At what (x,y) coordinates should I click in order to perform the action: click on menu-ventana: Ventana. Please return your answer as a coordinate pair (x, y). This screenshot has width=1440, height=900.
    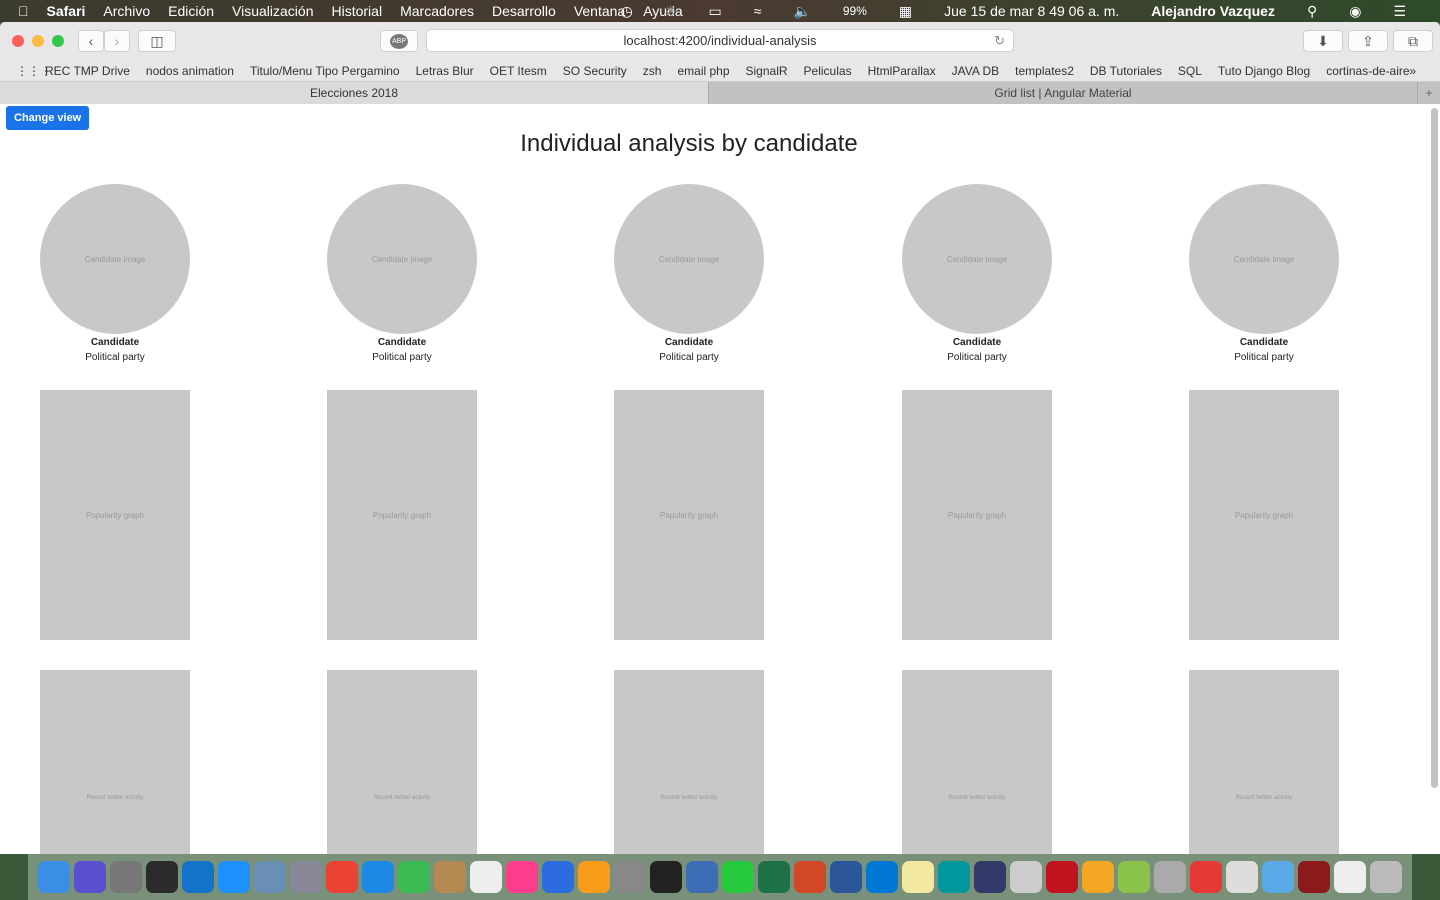
    Looking at the image, I should click on (599, 11).